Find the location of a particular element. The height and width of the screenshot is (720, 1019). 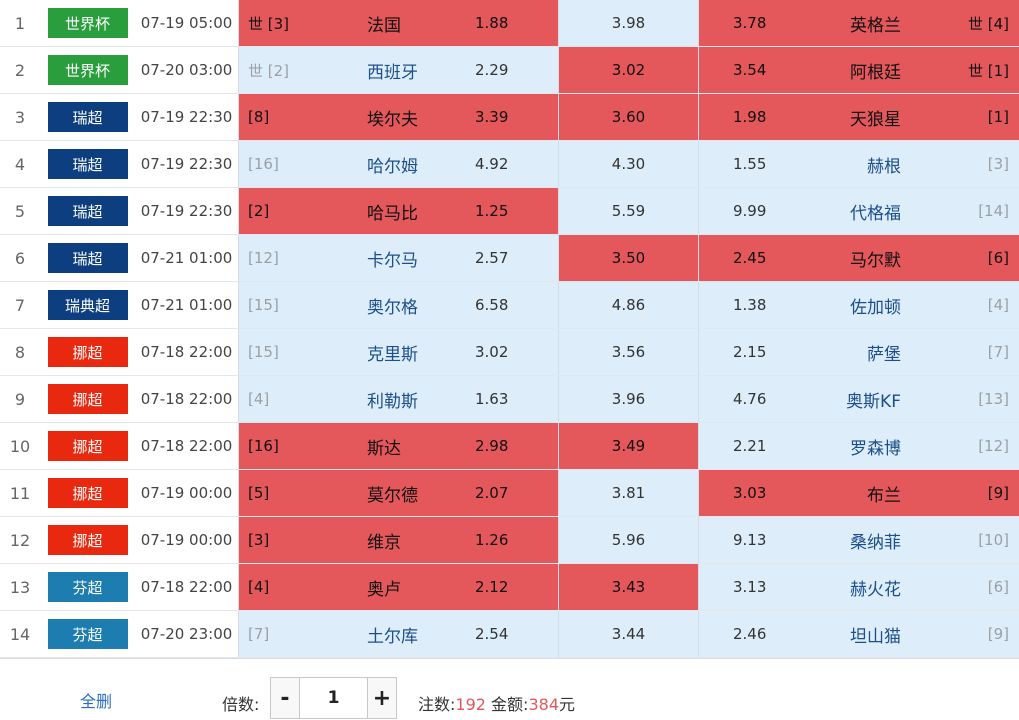

away-win-option: 9.99 代格福 [14] is located at coordinates (858, 211).